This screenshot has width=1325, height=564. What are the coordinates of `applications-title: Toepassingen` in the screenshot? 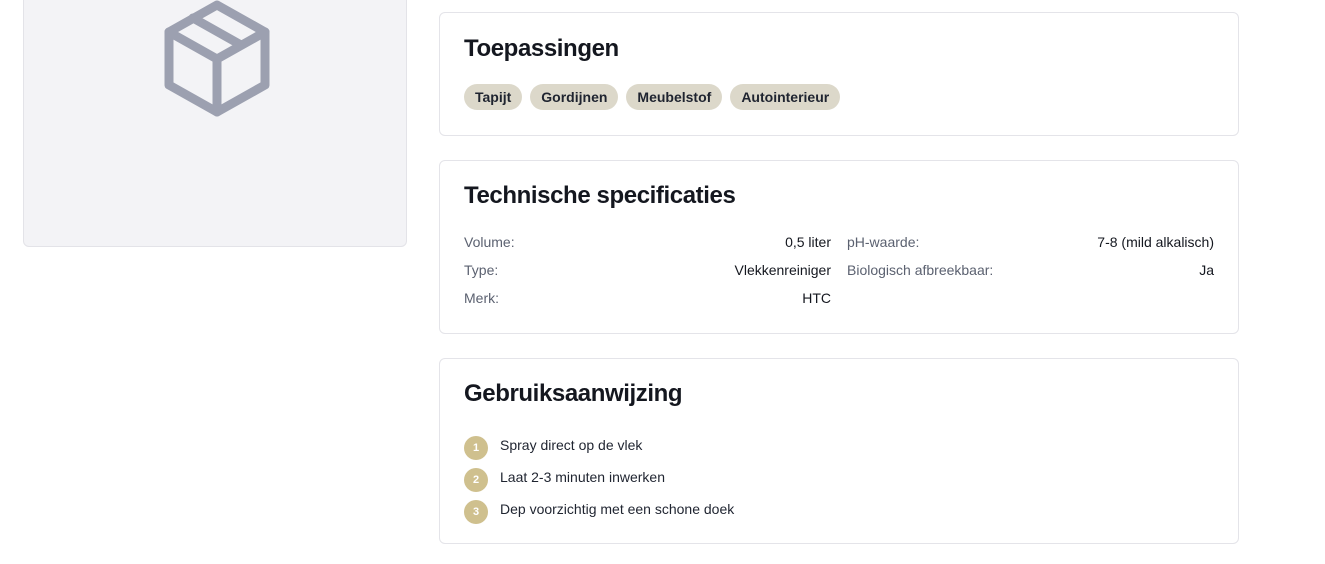 It's located at (541, 48).